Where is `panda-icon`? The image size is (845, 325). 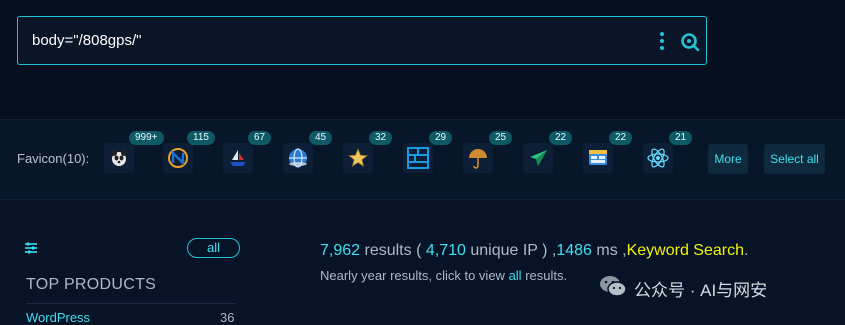 panda-icon is located at coordinates (119, 158).